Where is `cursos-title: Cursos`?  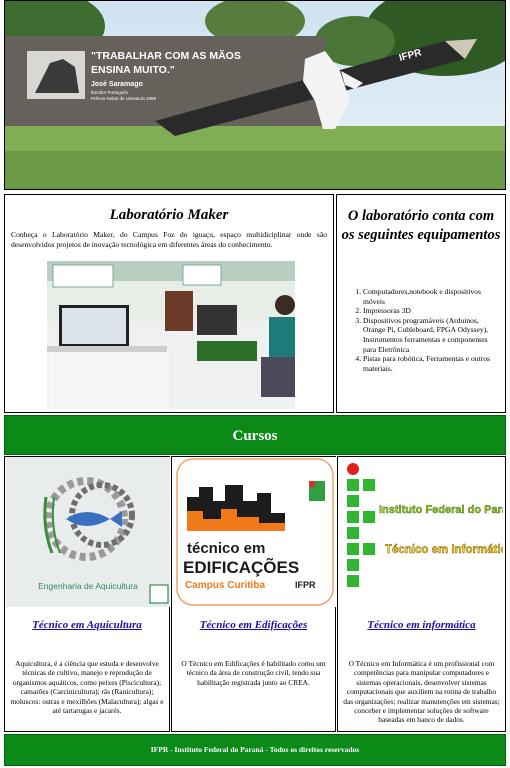
cursos-title: Cursos is located at coordinates (255, 436).